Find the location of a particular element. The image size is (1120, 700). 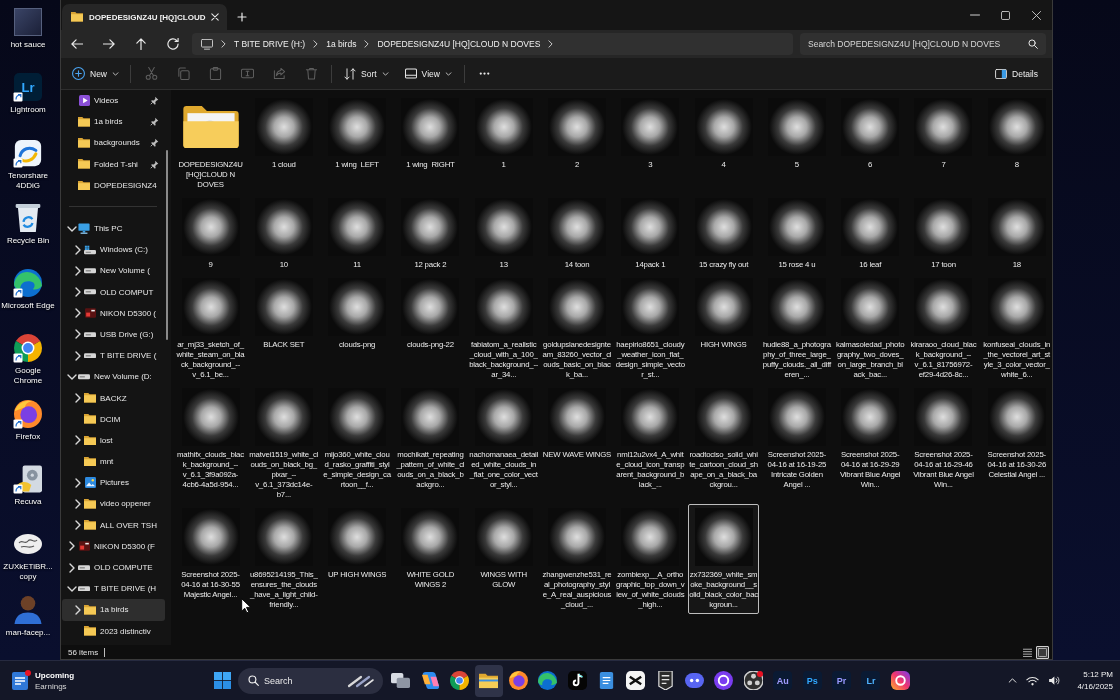

trash-icon is located at coordinates (311, 73).